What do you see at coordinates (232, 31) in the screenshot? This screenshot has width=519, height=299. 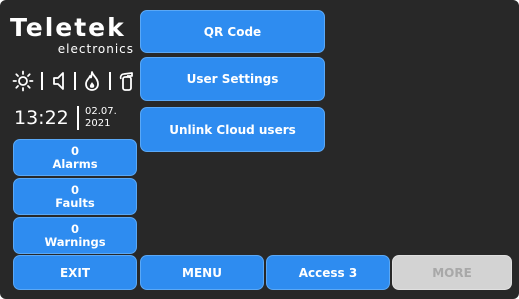 I see `qr-code-button: QR Code` at bounding box center [232, 31].